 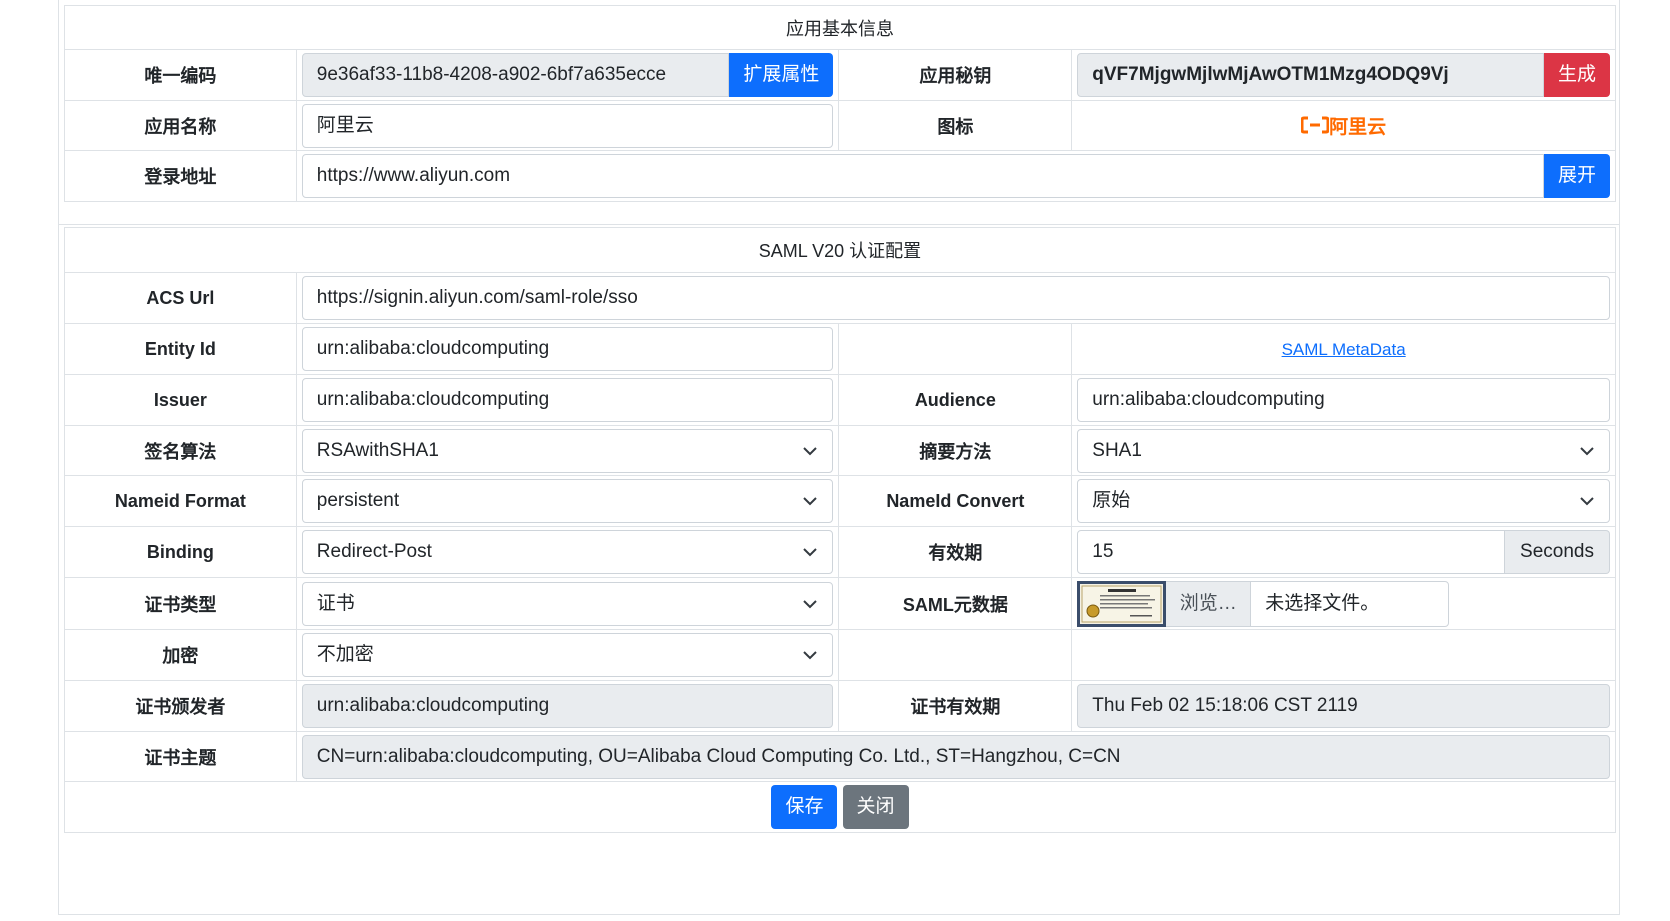 I want to click on issuer-field: urn:alibaba:cloudcomputing, so click(x=567, y=400).